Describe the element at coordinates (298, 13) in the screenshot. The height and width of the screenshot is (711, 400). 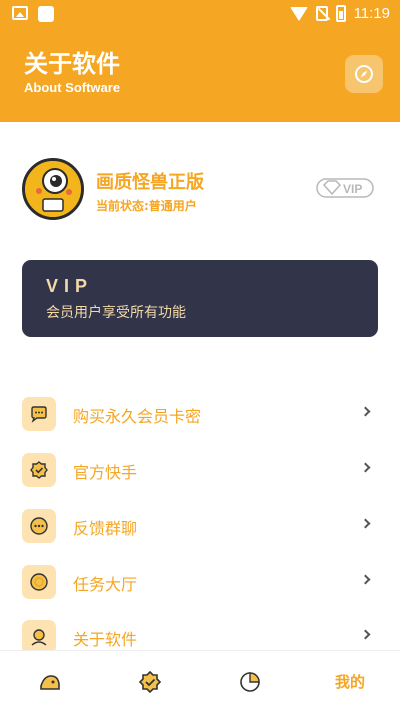
I see `wifi-icon` at that location.